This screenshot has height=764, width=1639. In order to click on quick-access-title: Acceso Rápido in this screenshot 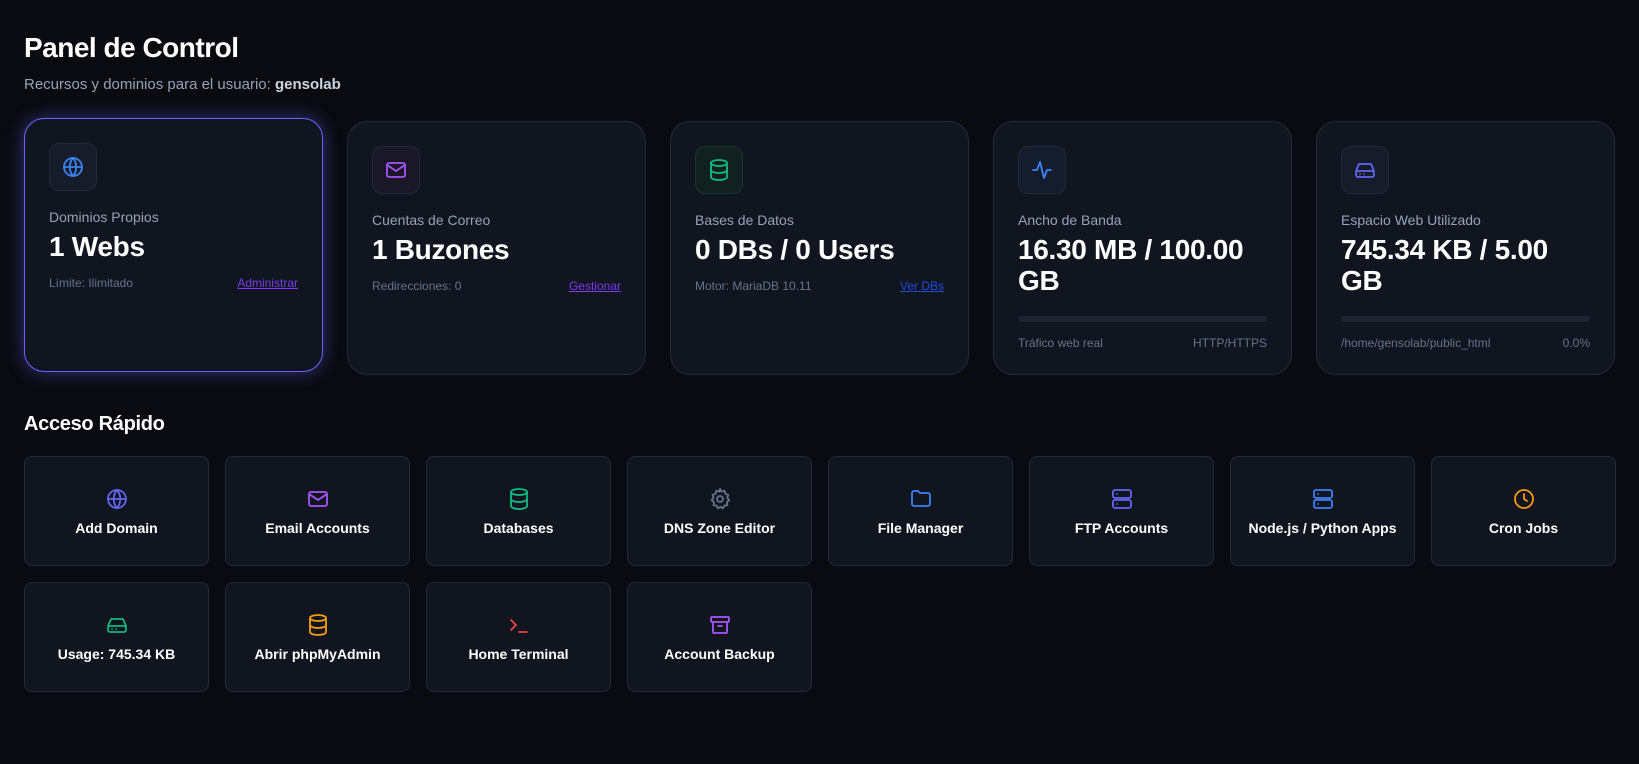, I will do `click(94, 424)`.